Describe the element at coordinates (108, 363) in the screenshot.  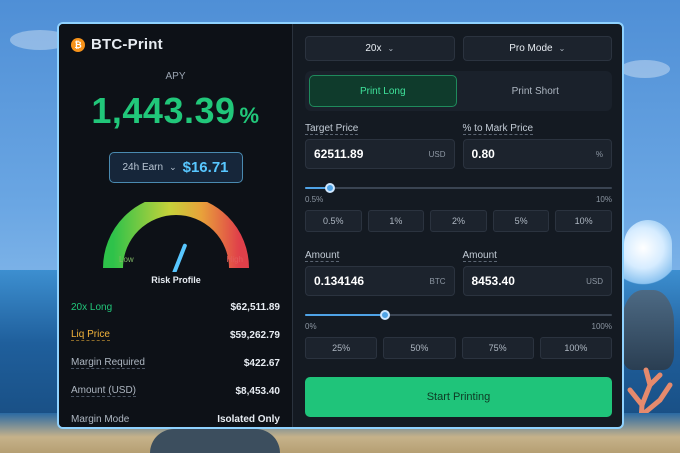
I see `stat-label: Margin Required` at that location.